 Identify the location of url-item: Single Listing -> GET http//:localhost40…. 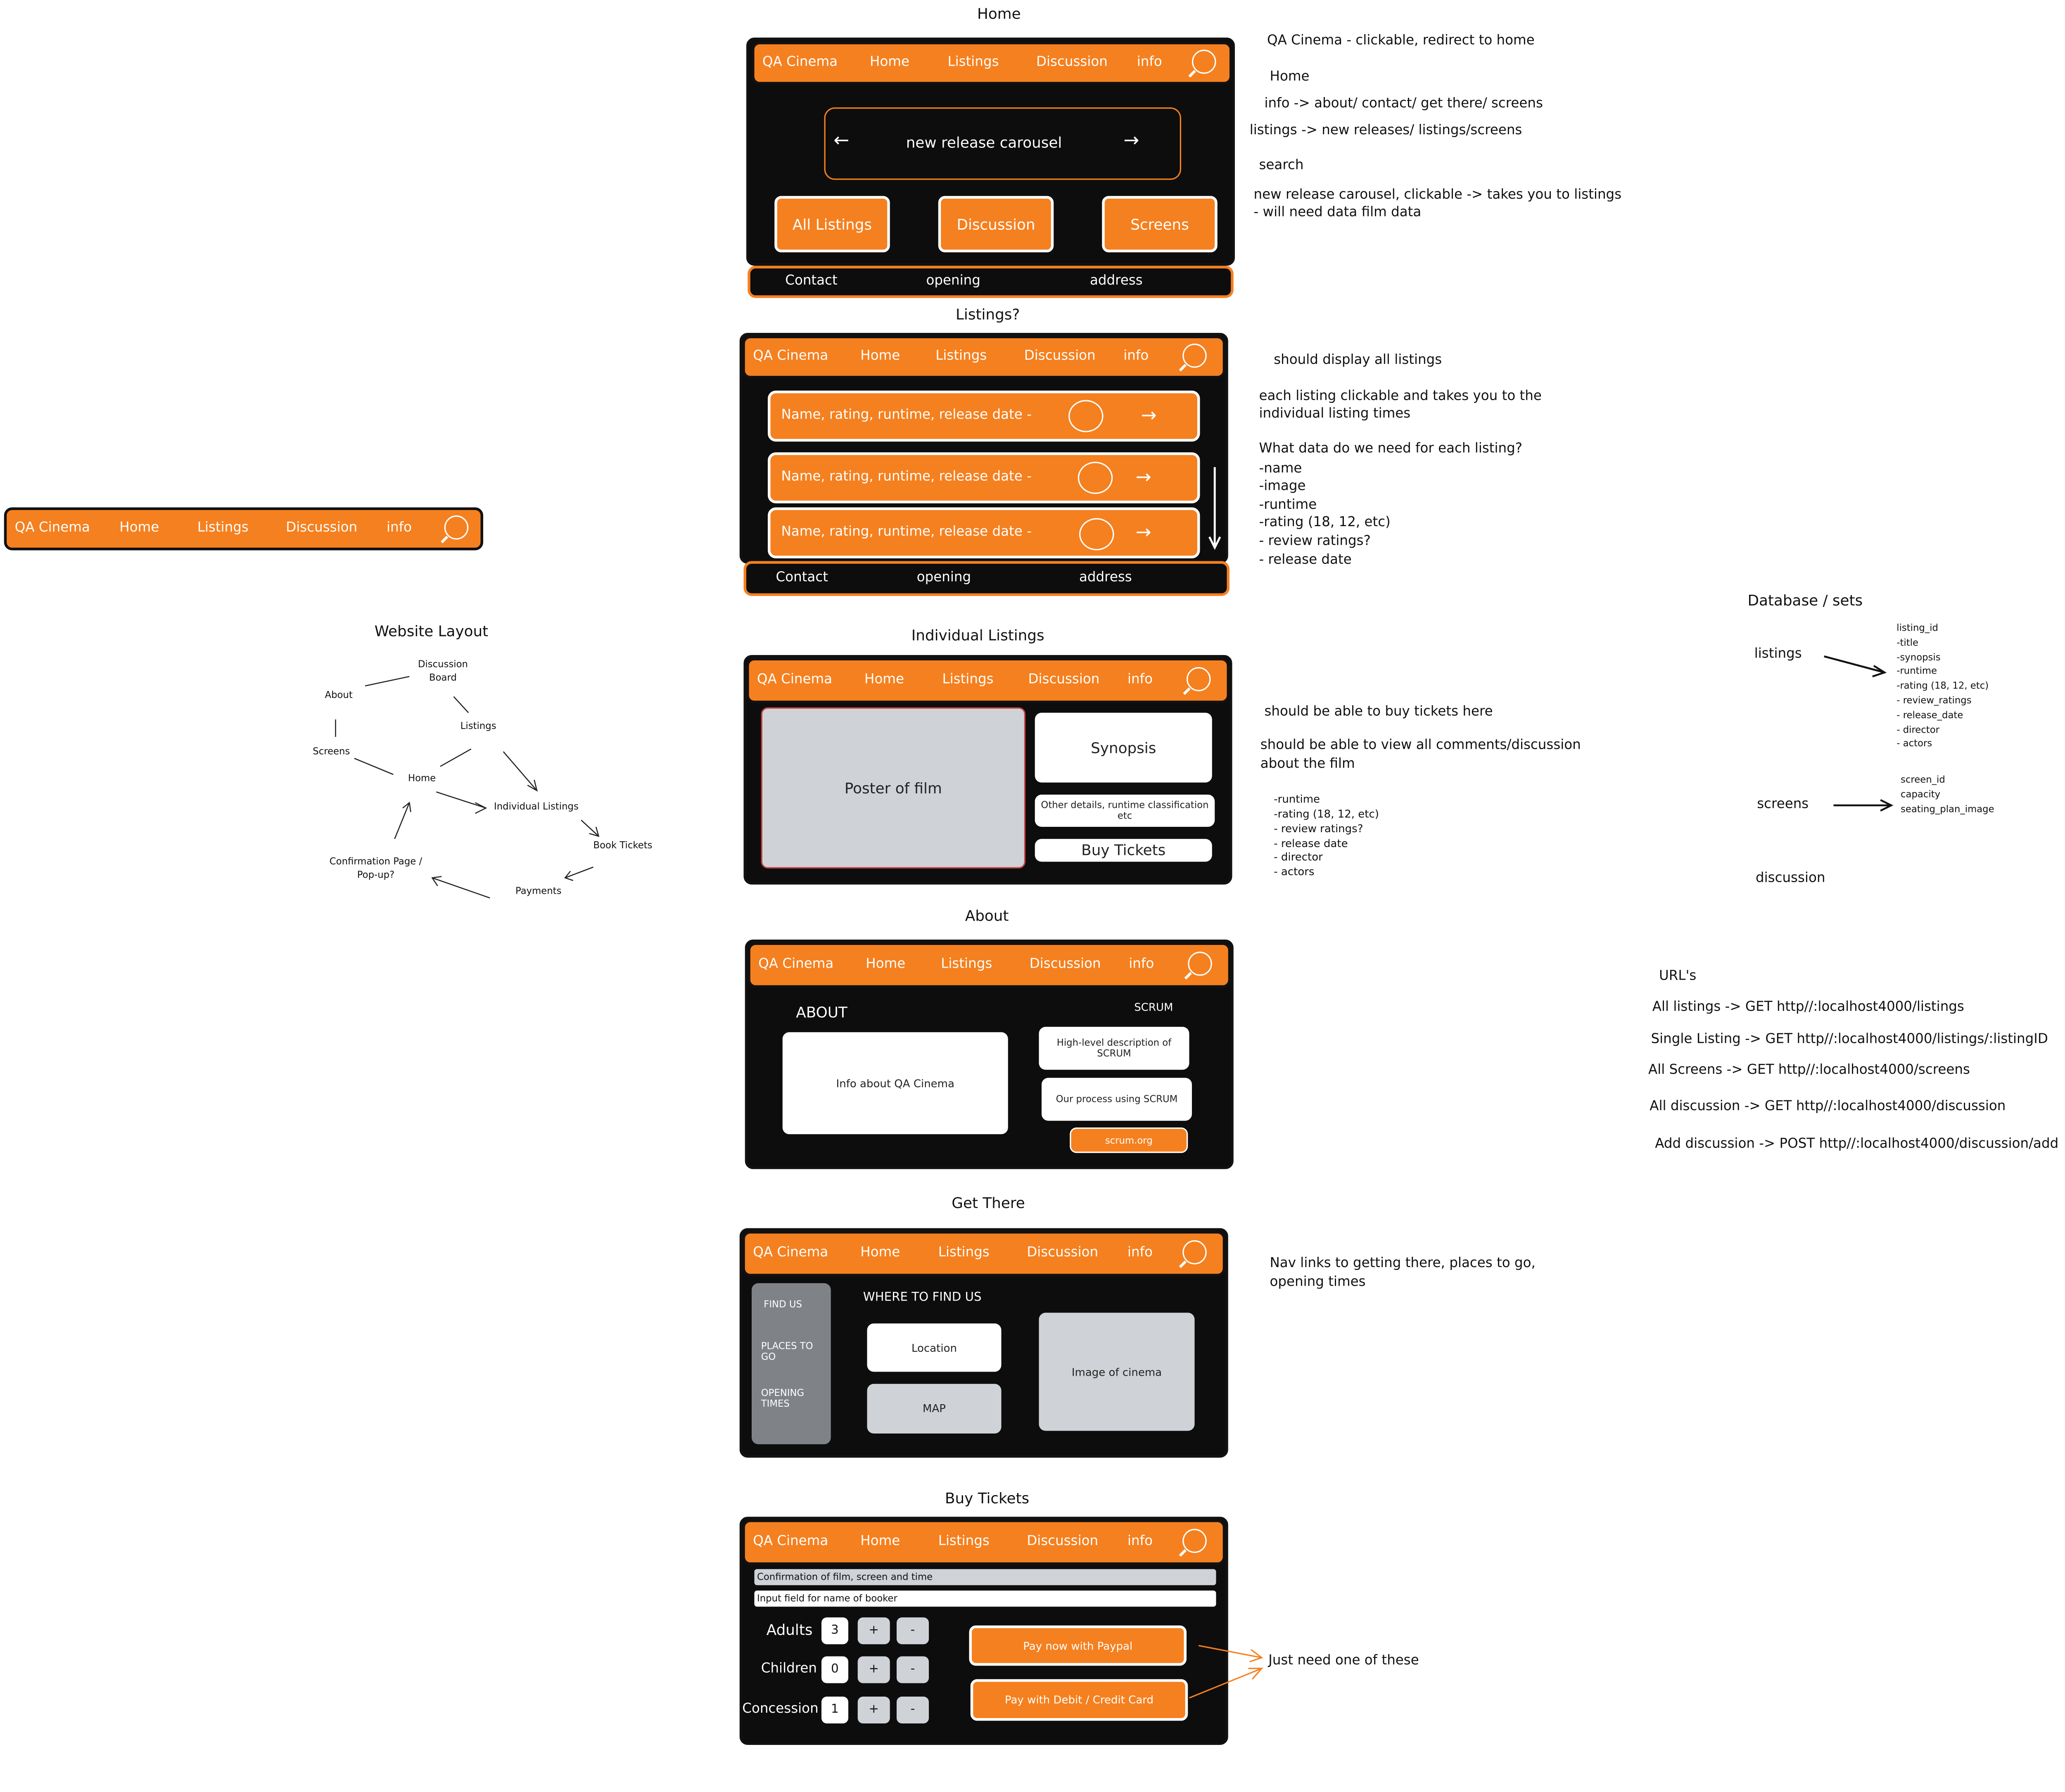
(1849, 1039).